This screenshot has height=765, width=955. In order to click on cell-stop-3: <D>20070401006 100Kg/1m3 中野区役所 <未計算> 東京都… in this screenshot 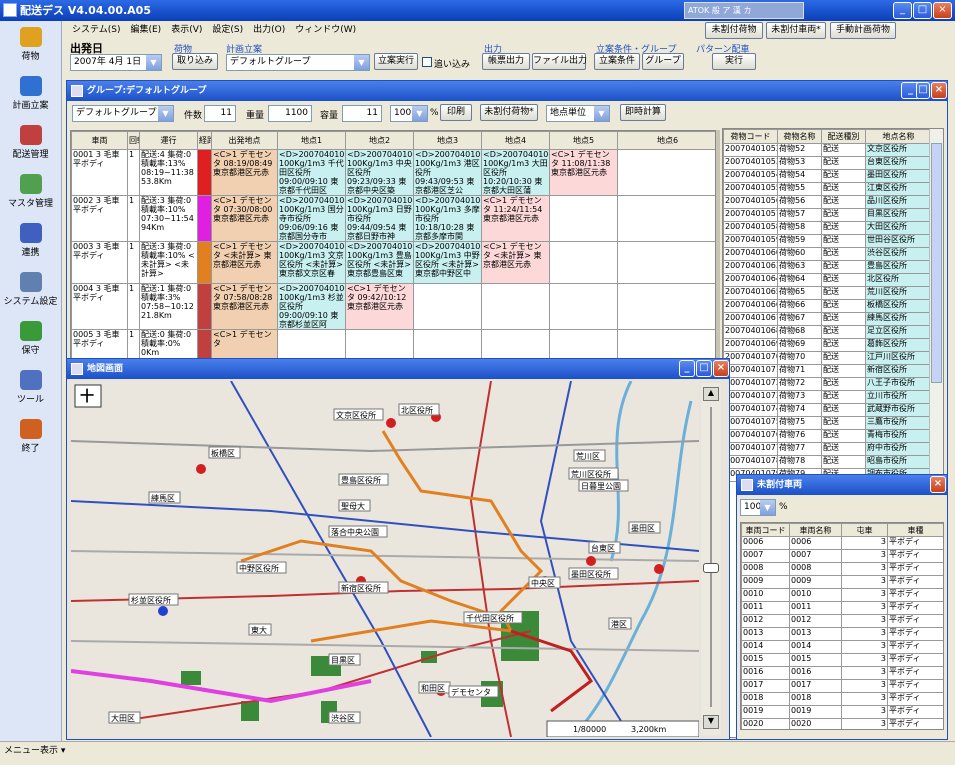, I will do `click(447, 262)`.